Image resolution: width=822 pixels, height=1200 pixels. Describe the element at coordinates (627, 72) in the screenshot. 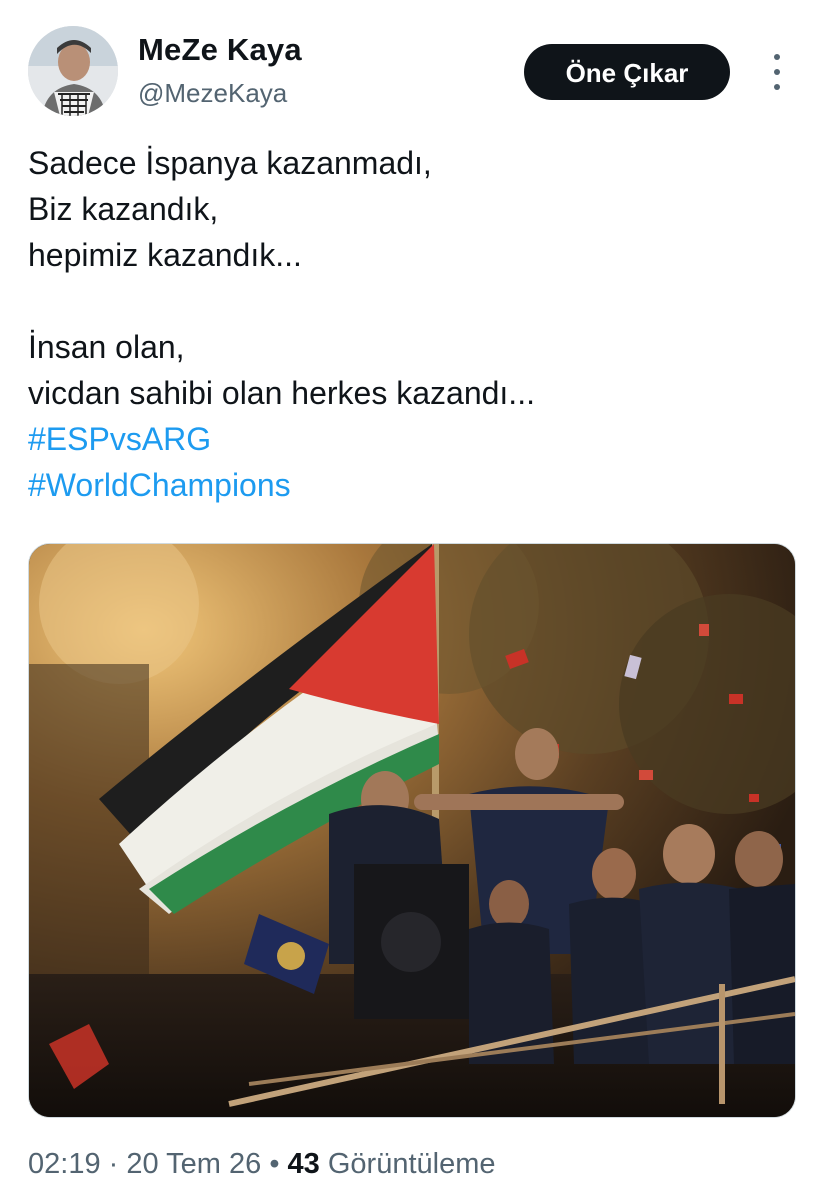

I see `highlight-button: Öne Çıkar` at that location.